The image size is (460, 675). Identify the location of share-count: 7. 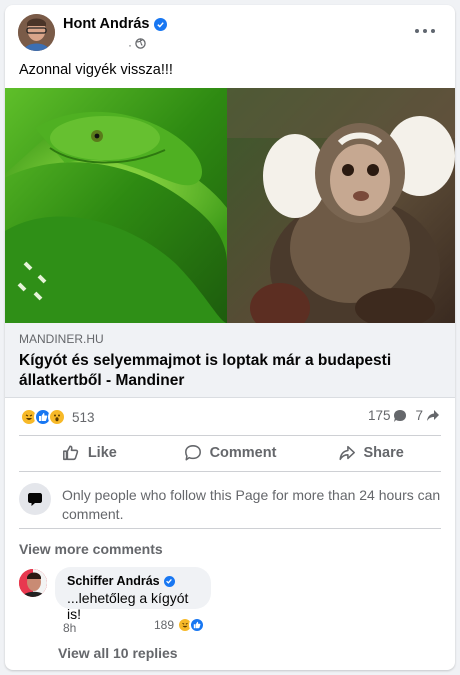
(427, 415).